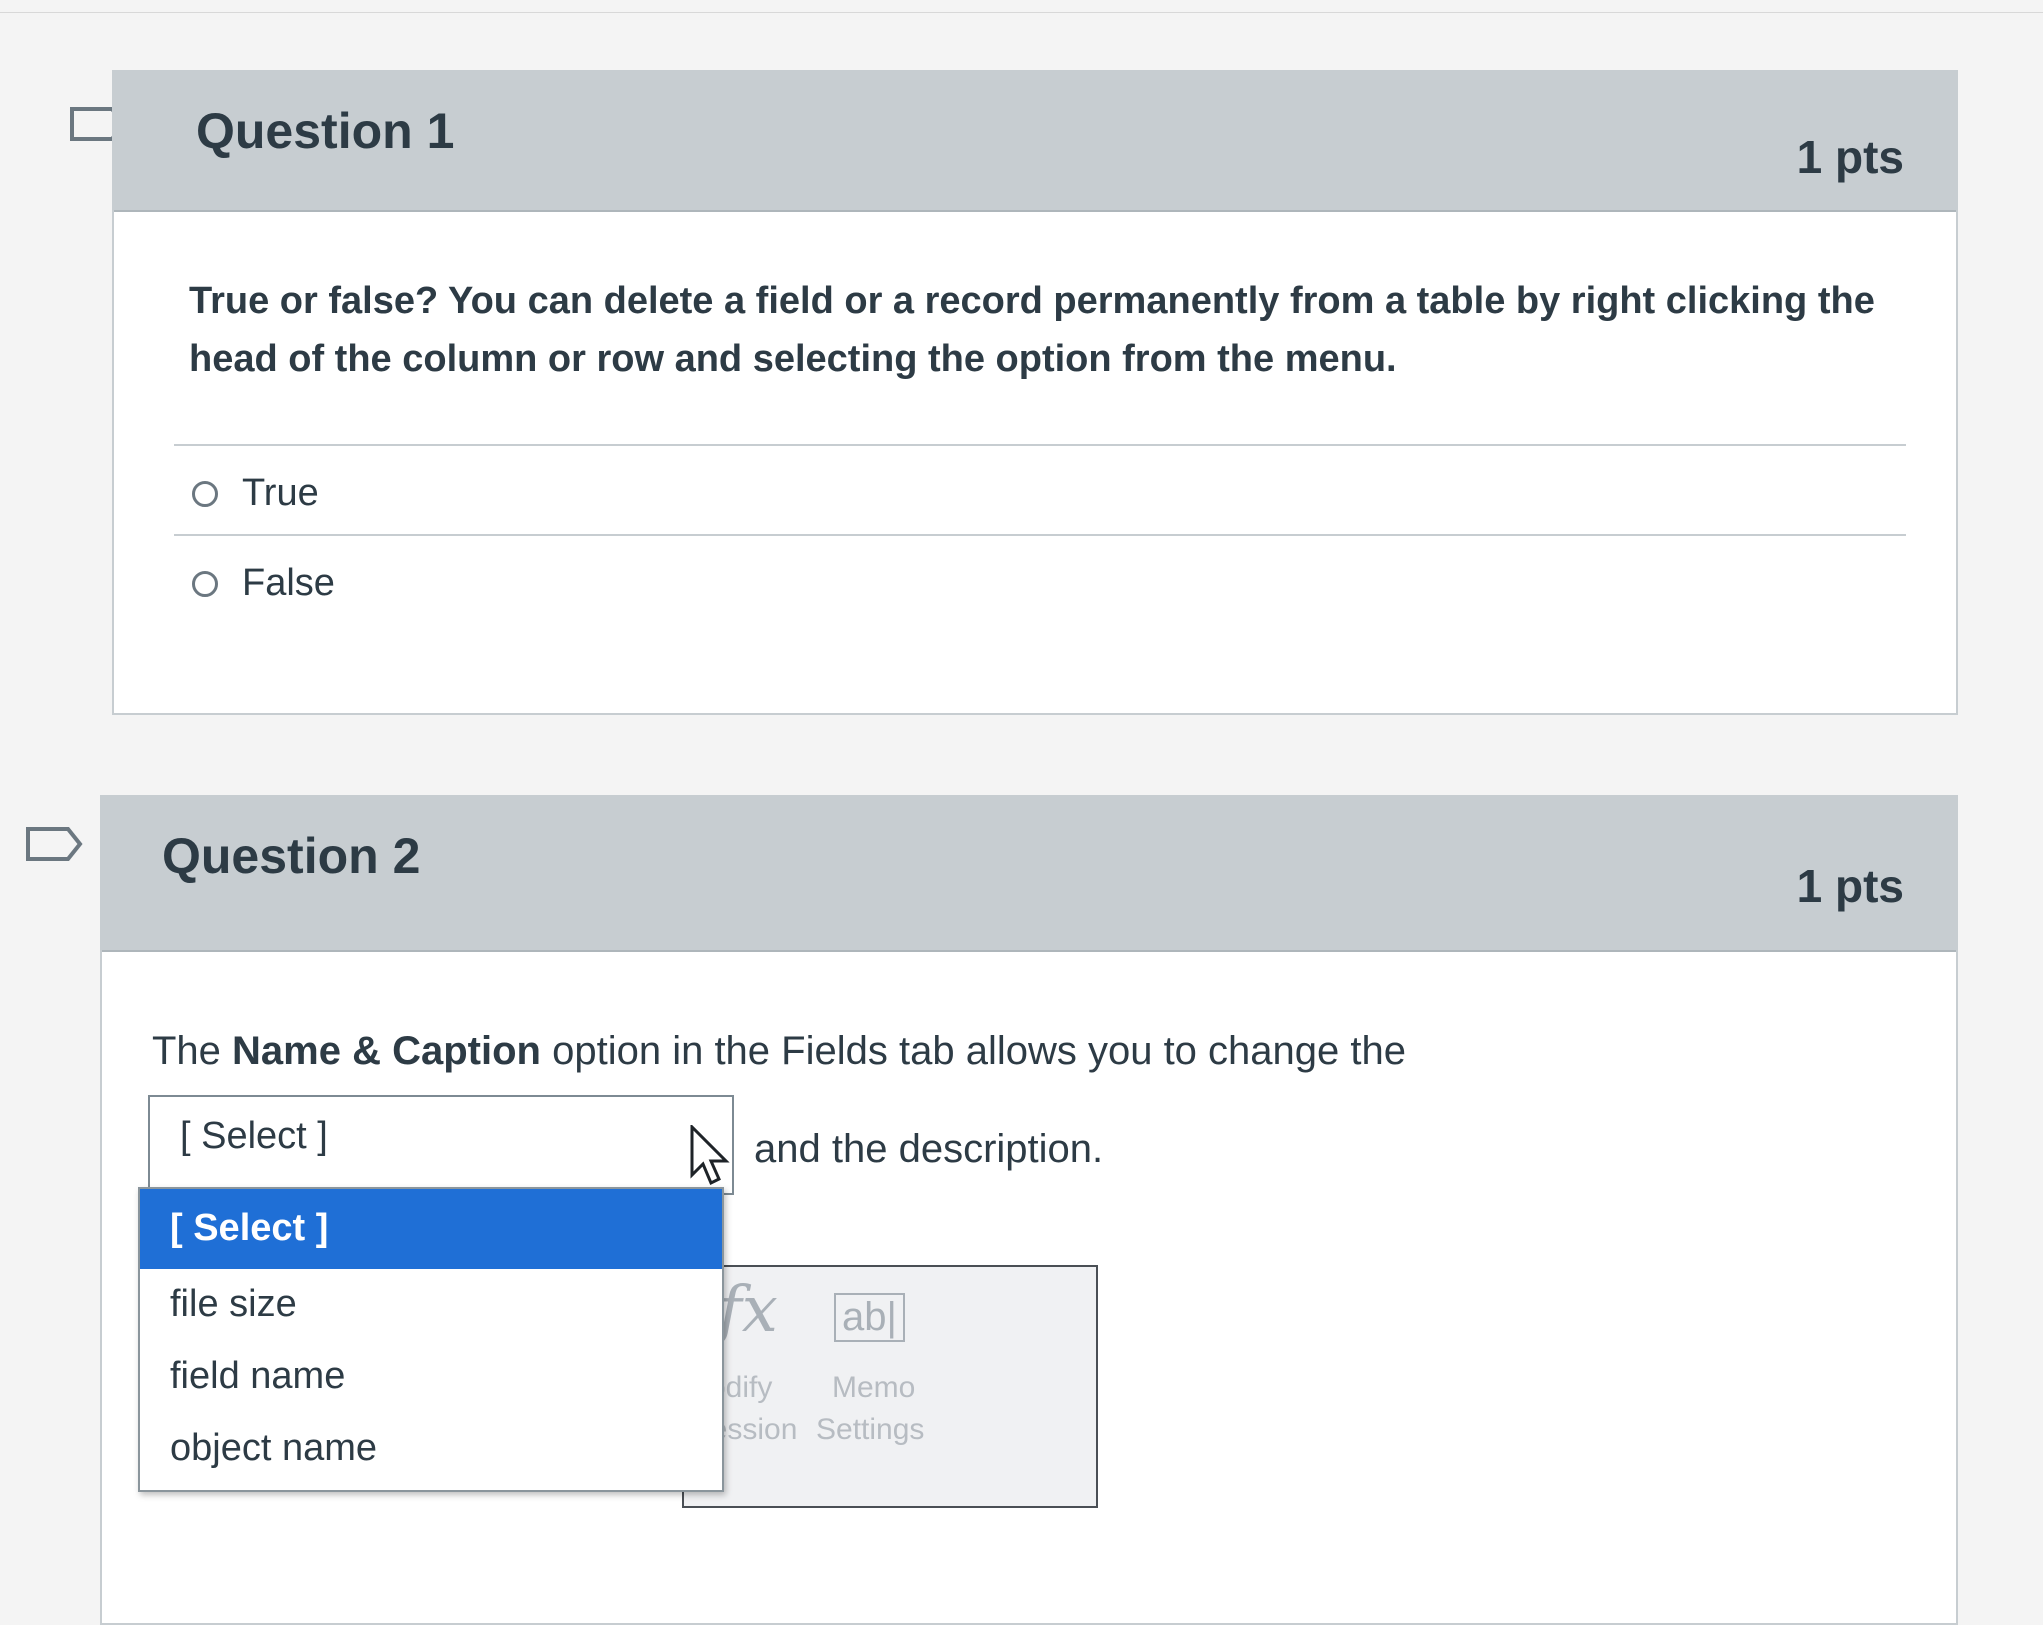  Describe the element at coordinates (1035, 142) in the screenshot. I see `question-1-header: Question 1 1 pts` at that location.